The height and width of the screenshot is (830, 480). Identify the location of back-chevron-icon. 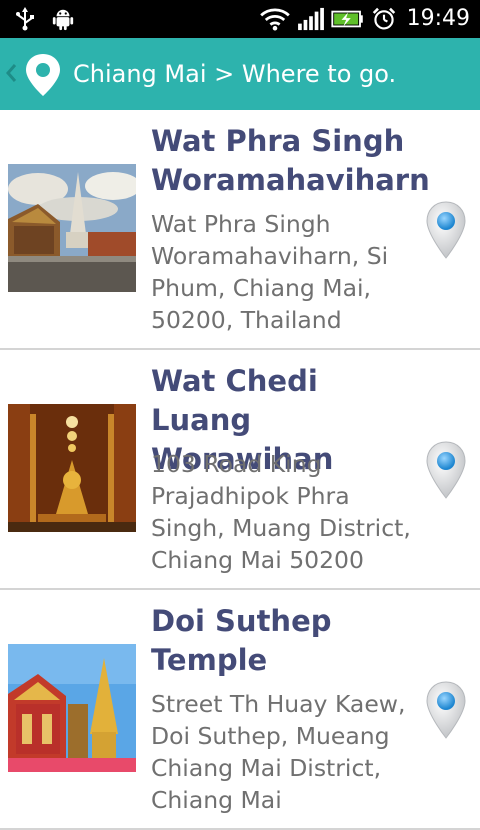
(11, 73).